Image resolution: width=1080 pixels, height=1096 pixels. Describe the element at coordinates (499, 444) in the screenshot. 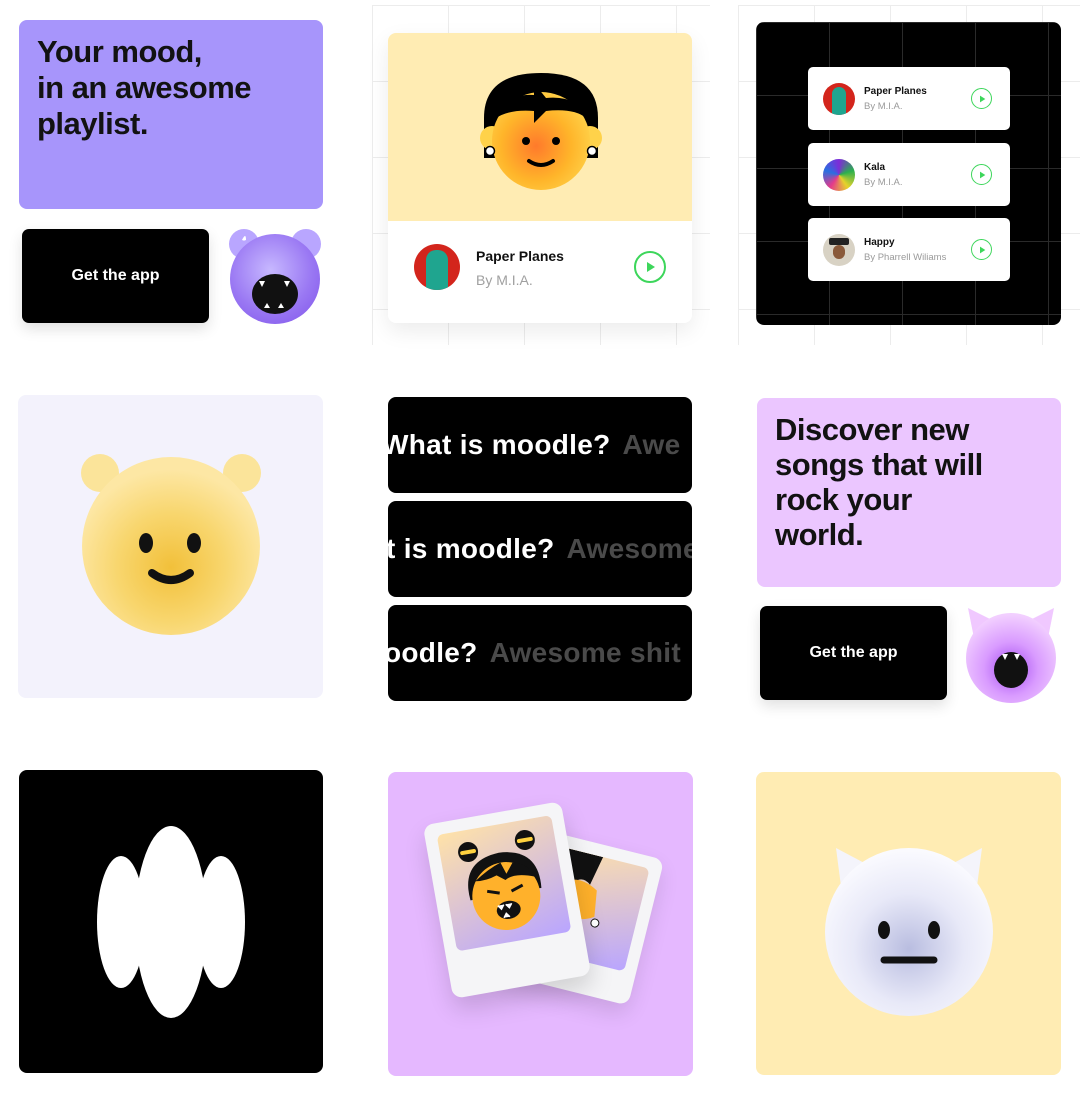

I see `marquee-question: What is moodle?` at that location.